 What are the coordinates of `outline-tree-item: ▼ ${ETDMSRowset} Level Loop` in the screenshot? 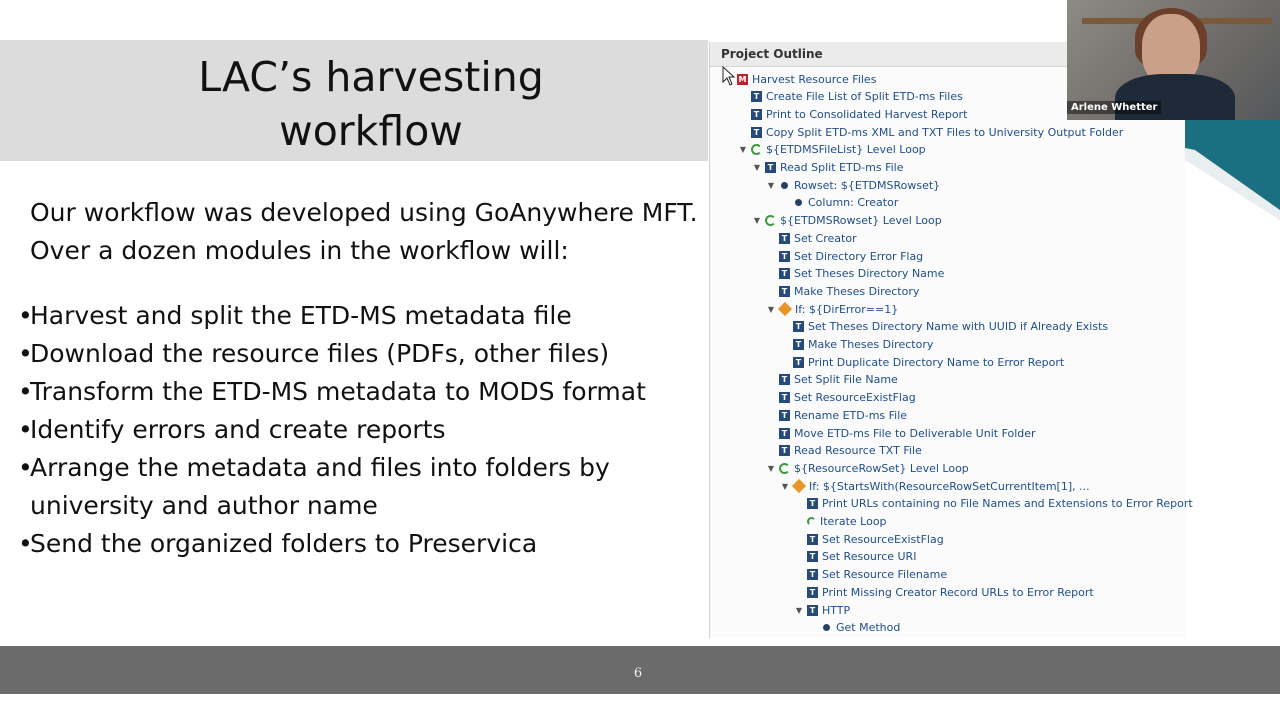 It's located at (847, 221).